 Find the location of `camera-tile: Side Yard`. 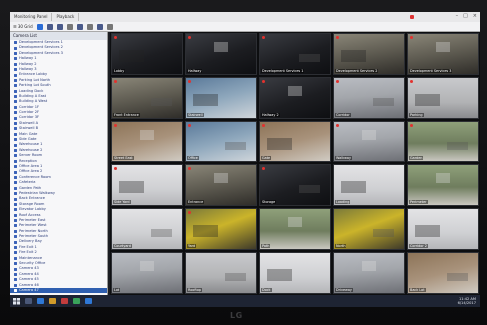

camera-tile: Side Yard is located at coordinates (147, 185).